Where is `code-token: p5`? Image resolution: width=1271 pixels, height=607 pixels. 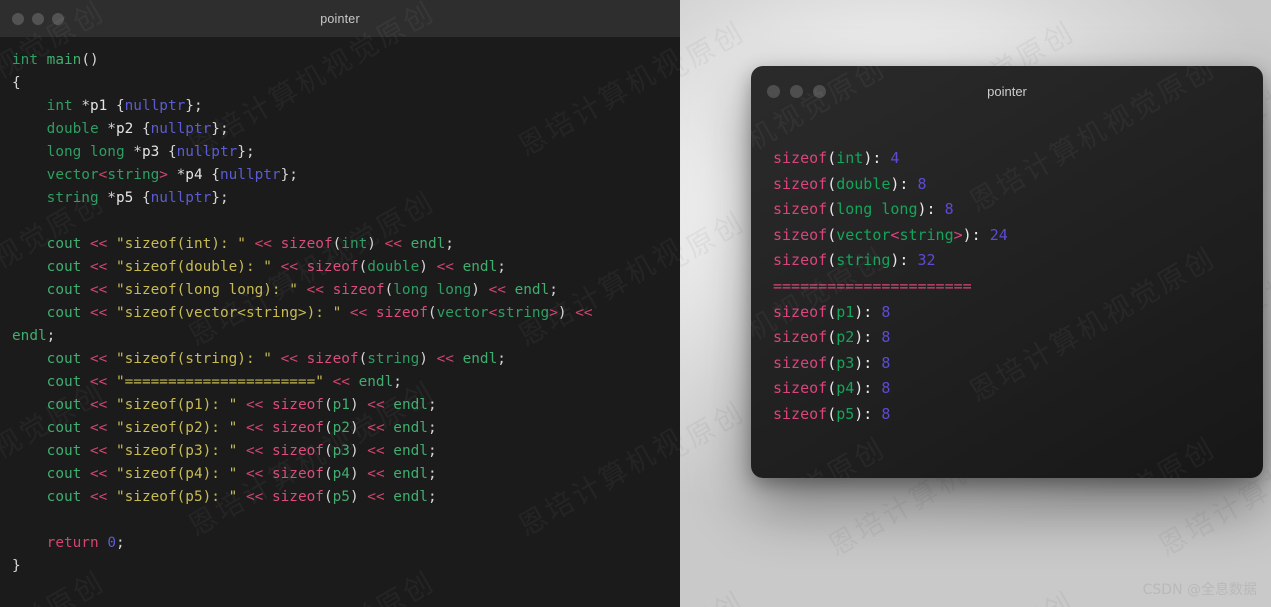
code-token: p5 is located at coordinates (341, 497).